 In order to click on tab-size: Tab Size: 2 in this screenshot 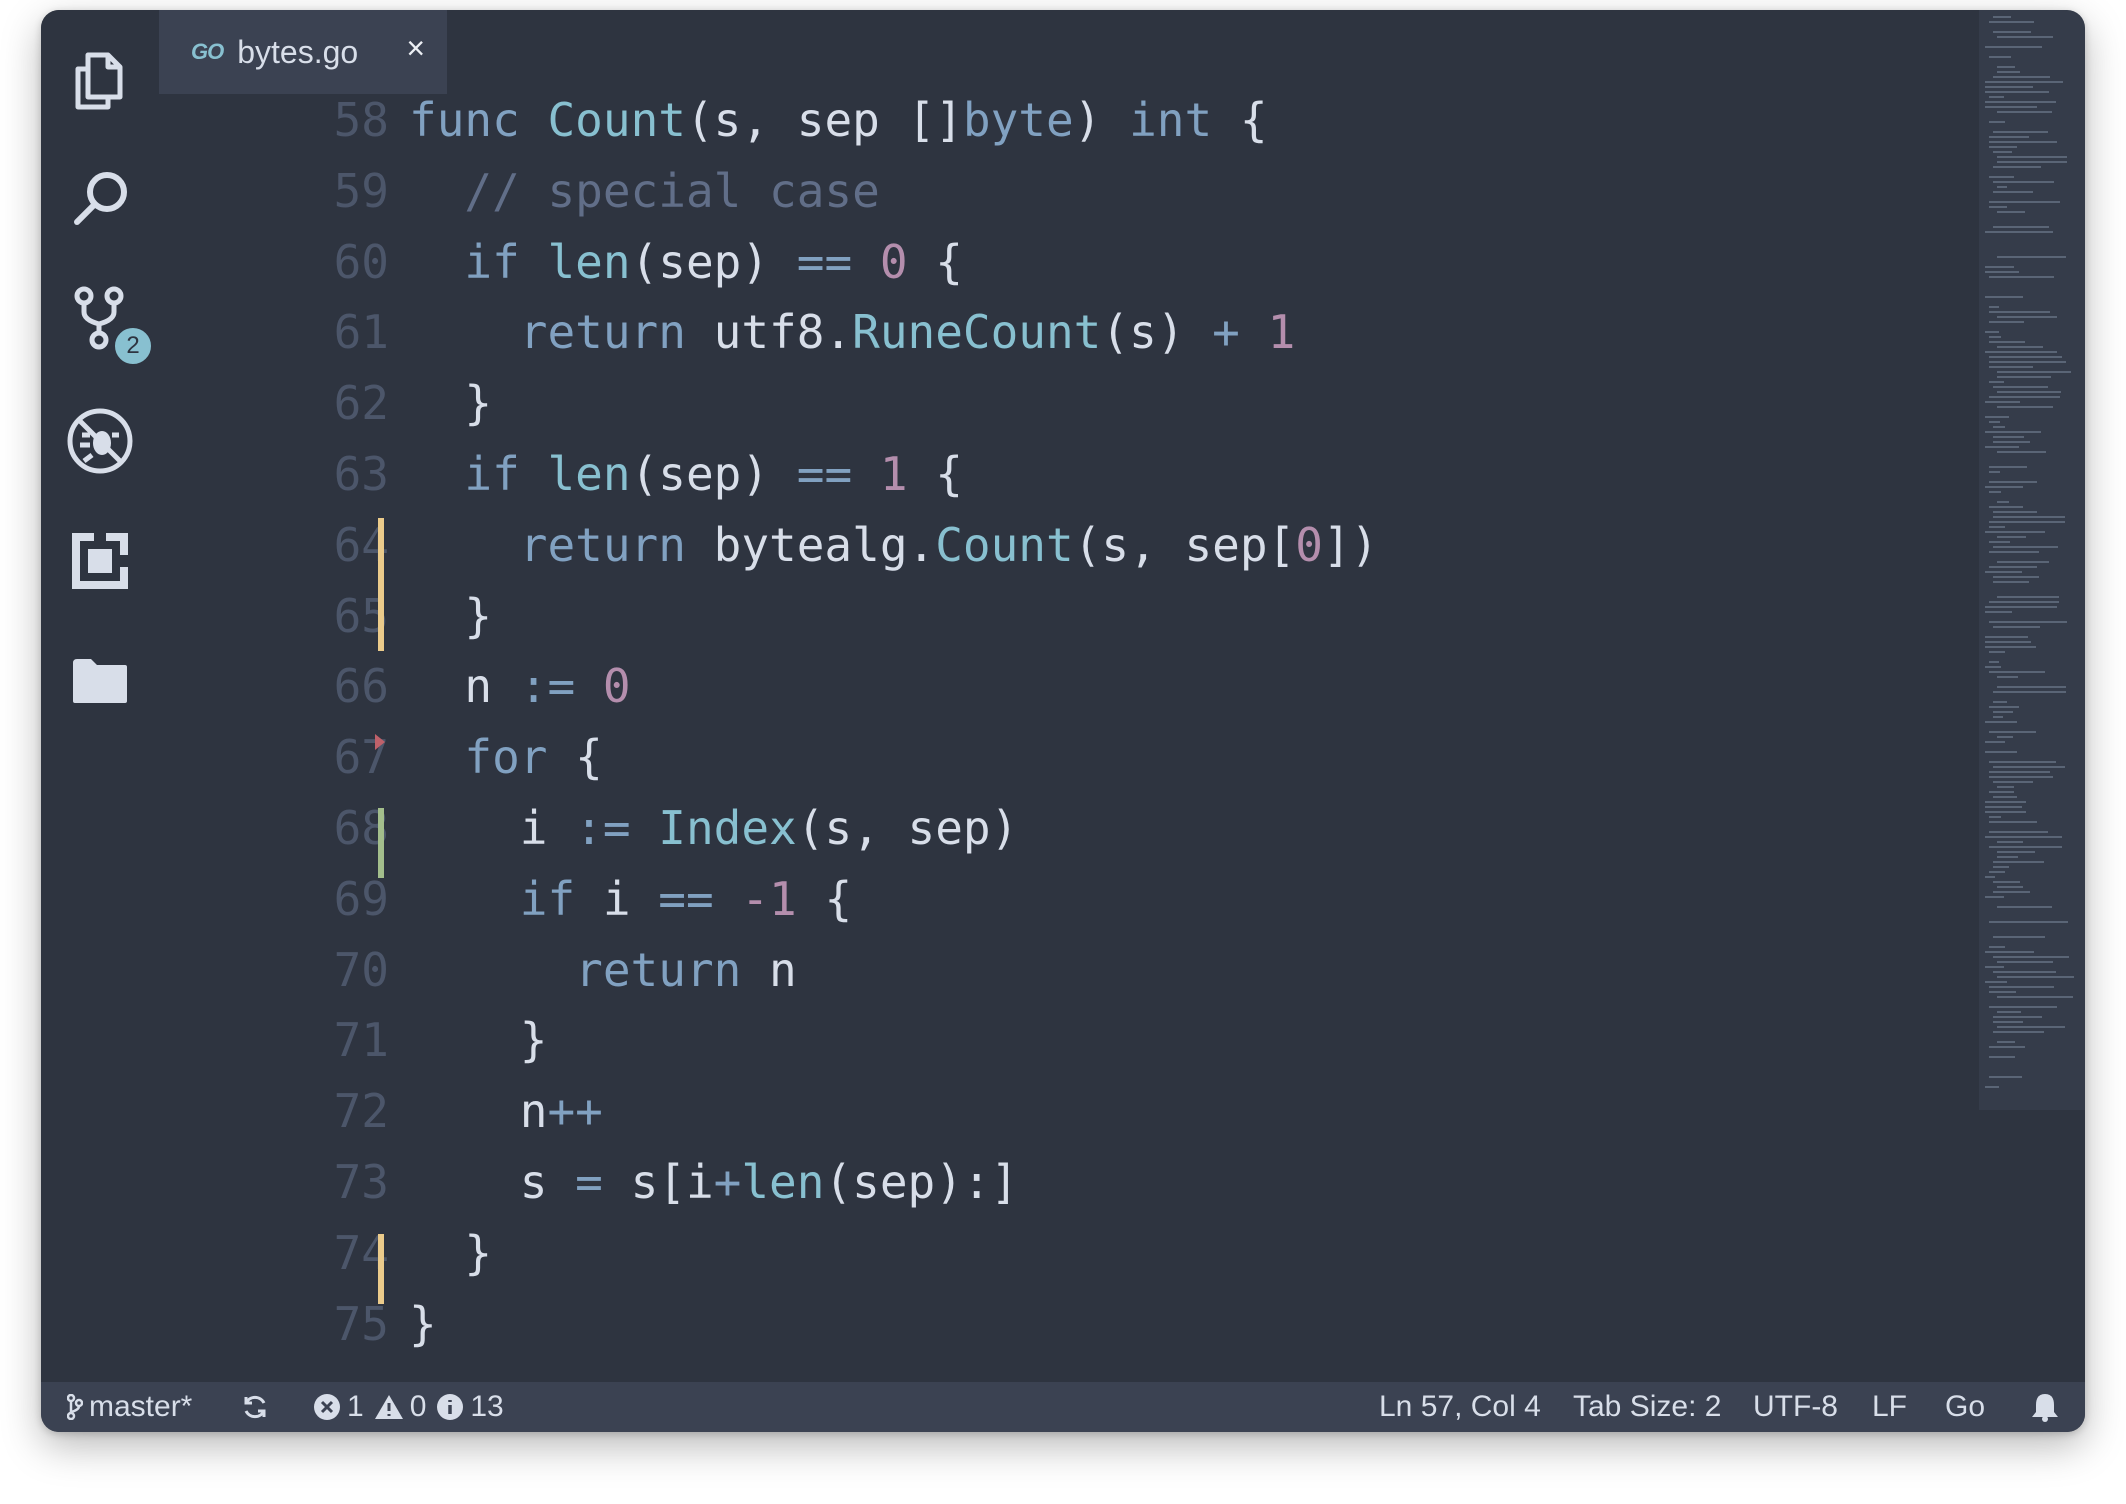, I will do `click(1647, 1407)`.